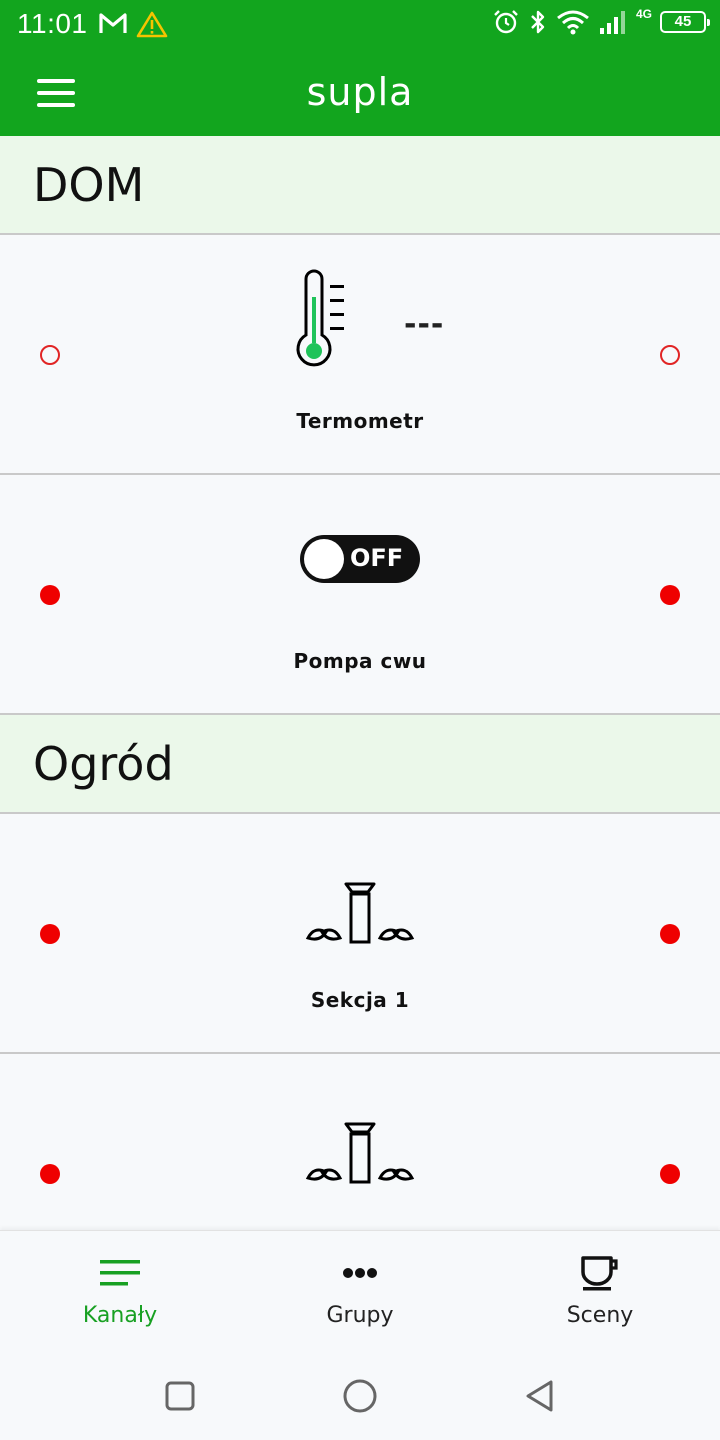 The width and height of the screenshot is (720, 1440). What do you see at coordinates (360, 1000) in the screenshot?
I see `channel-label: Sekcja 1` at bounding box center [360, 1000].